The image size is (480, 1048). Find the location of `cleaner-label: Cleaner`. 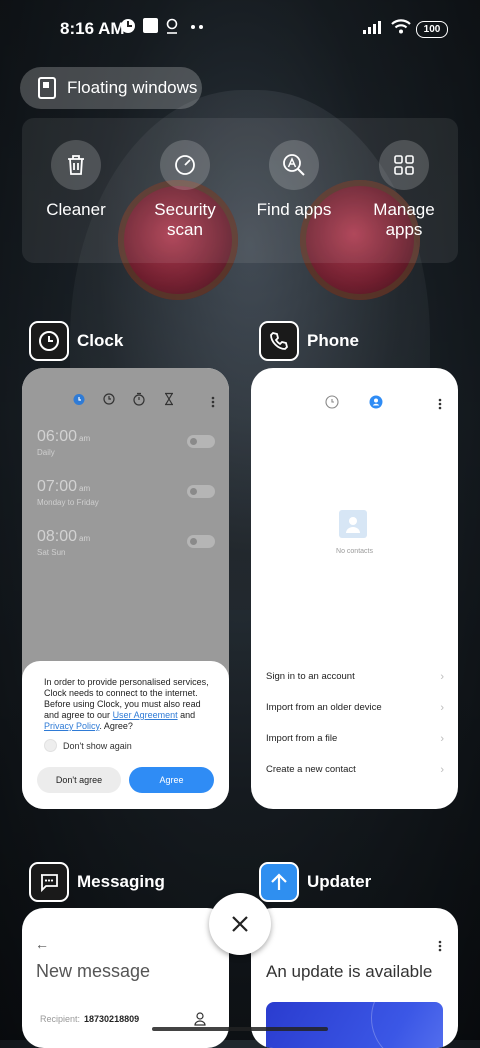

cleaner-label: Cleaner is located at coordinates (76, 209).